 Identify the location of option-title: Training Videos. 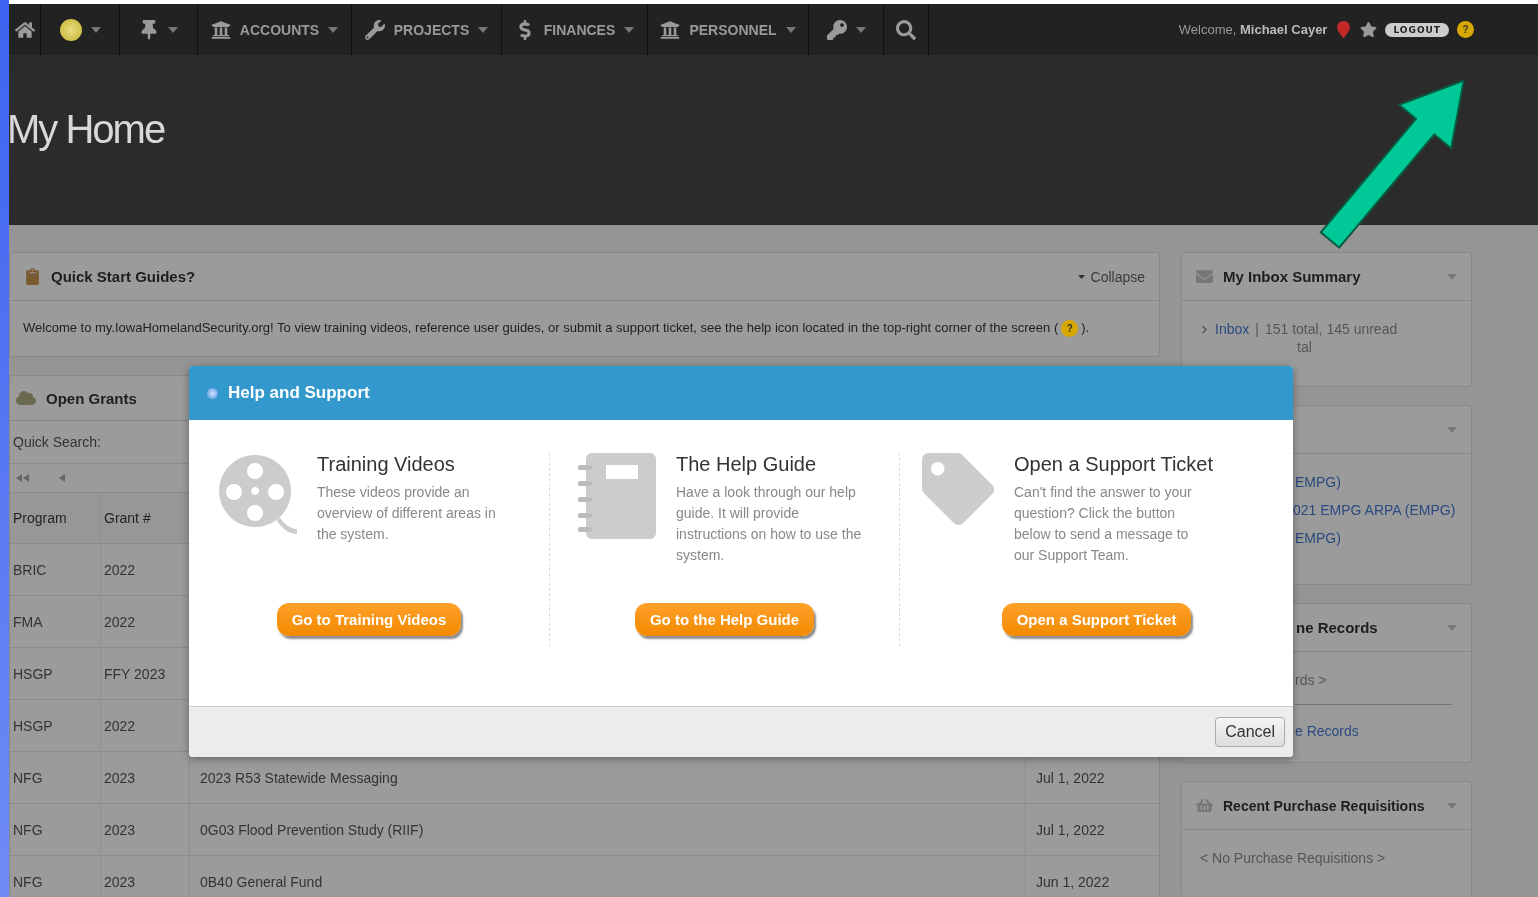
(386, 464).